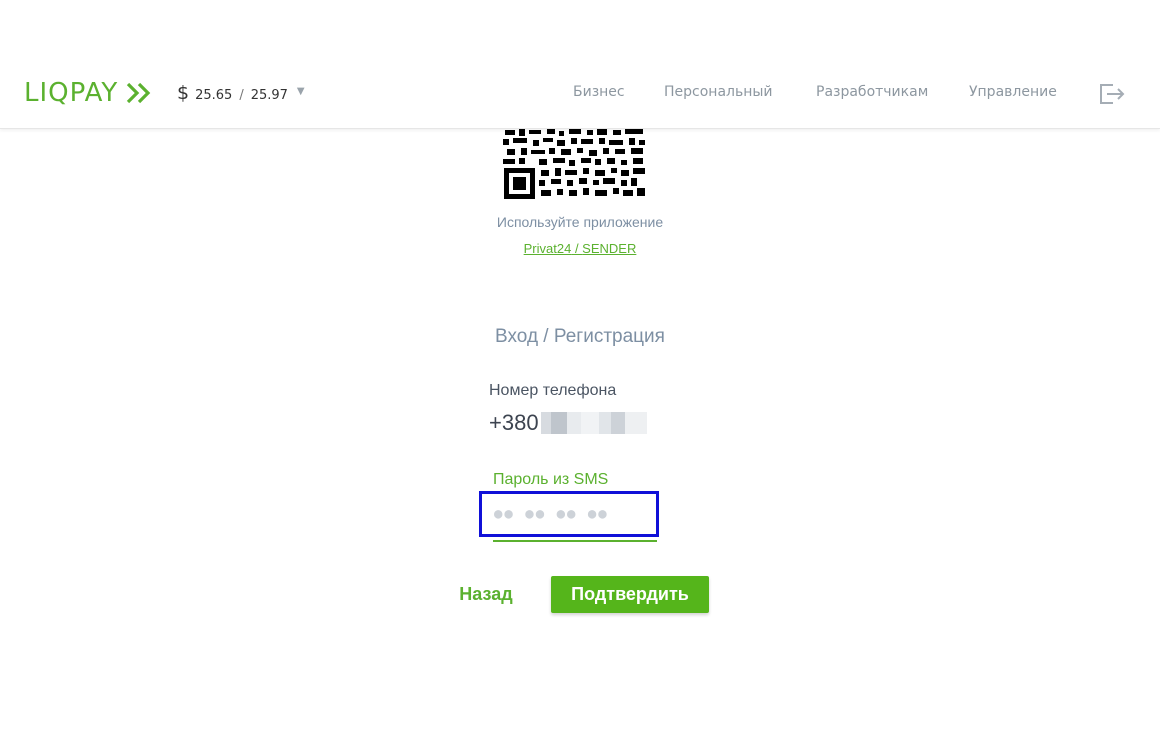  I want to click on sms-password-field, so click(569, 514).